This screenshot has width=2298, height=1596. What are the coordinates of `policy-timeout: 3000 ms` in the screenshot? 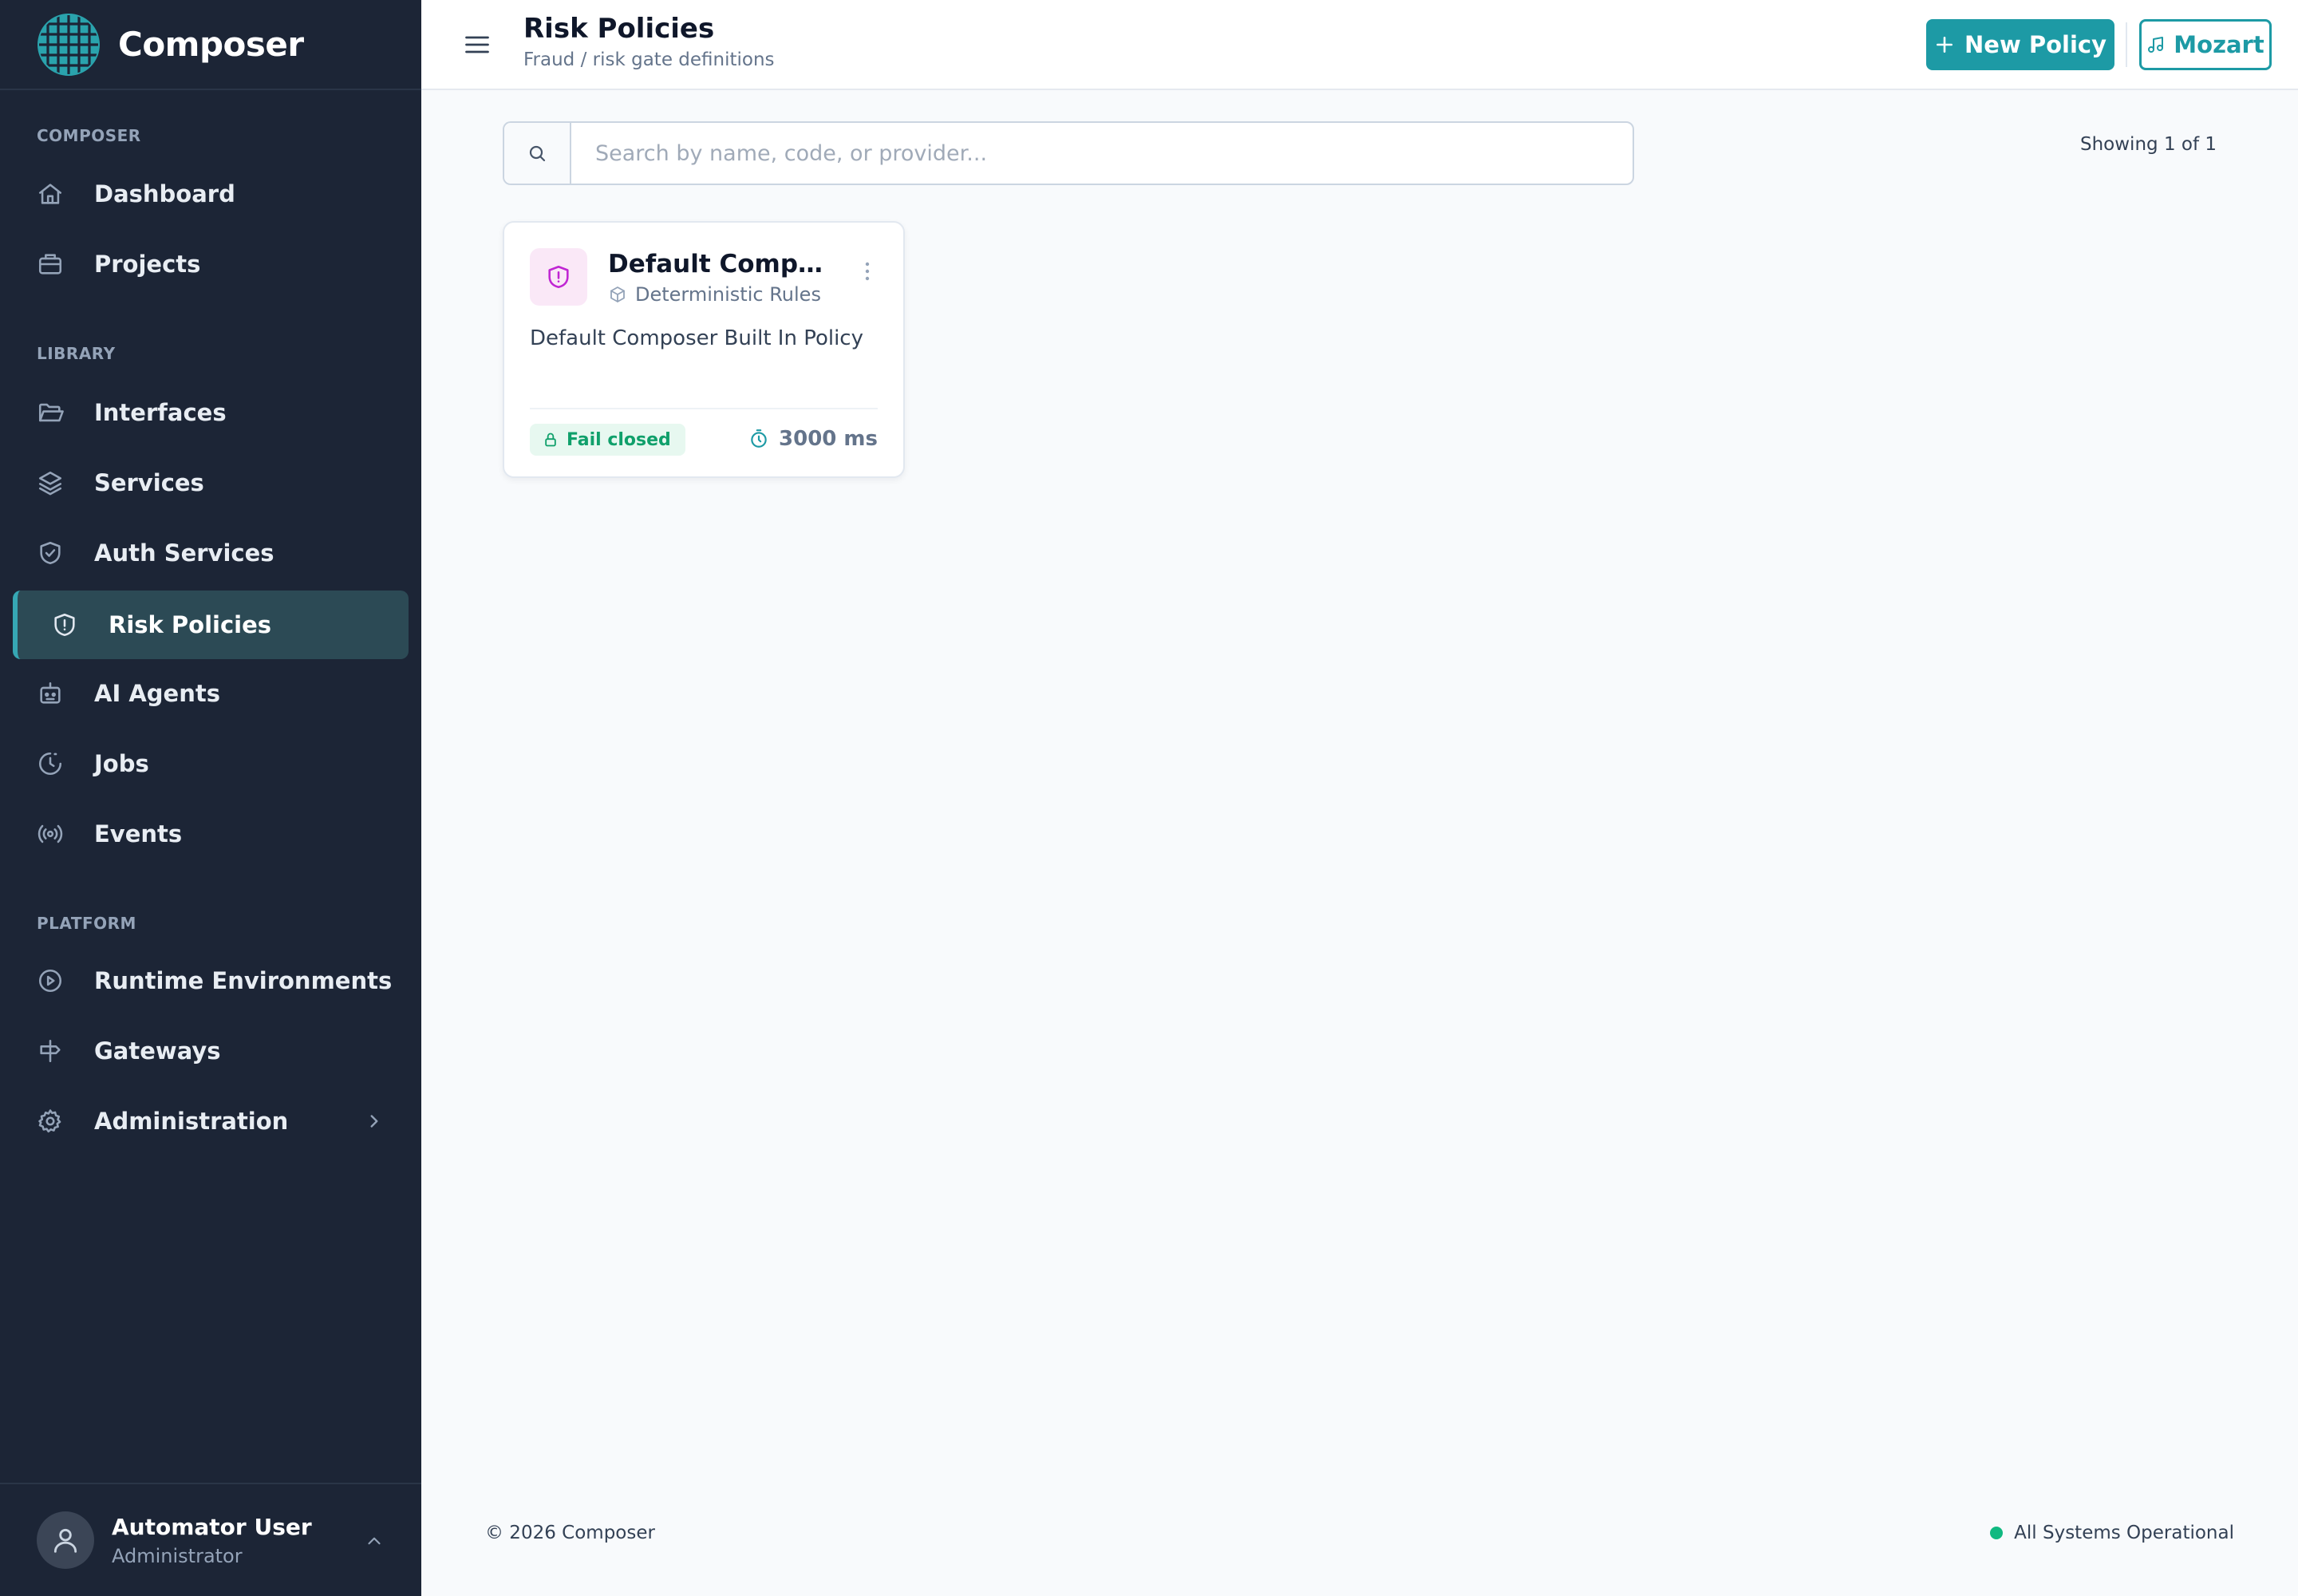 It's located at (813, 439).